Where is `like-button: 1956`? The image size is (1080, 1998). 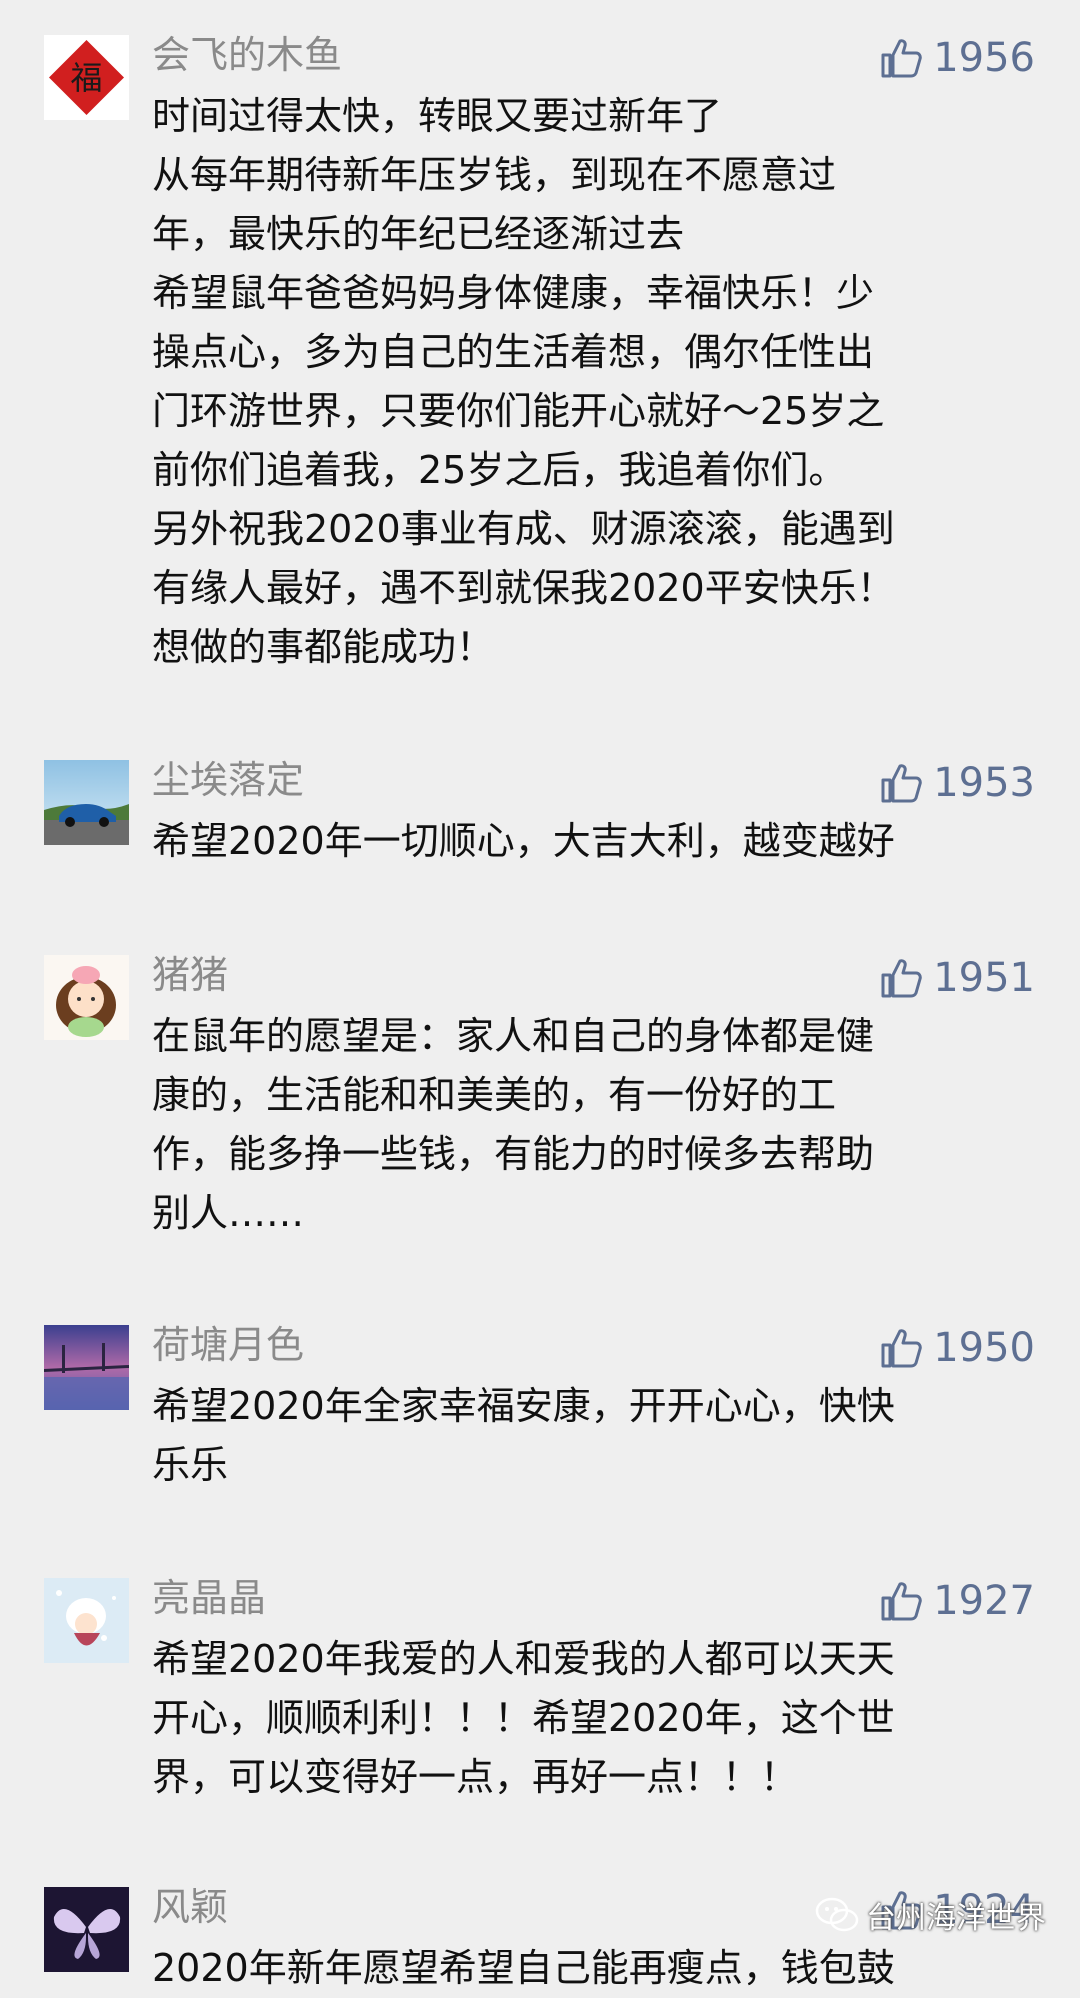 like-button: 1956 is located at coordinates (957, 58).